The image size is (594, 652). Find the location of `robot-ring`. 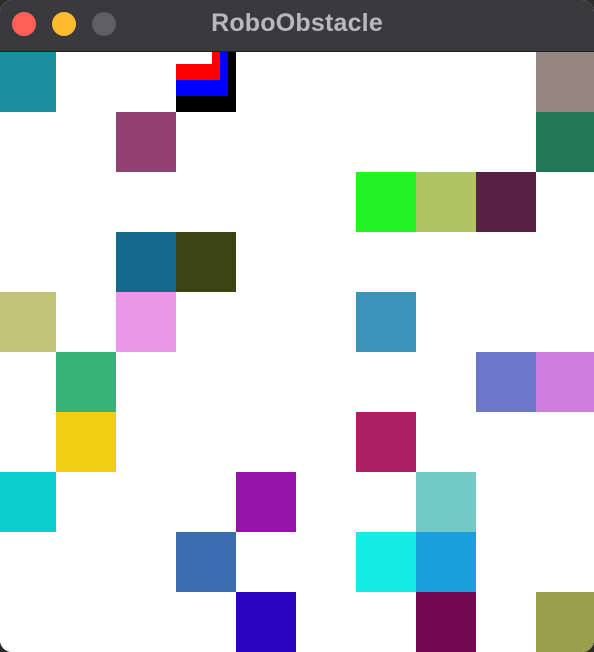

robot-ring is located at coordinates (194, 58).